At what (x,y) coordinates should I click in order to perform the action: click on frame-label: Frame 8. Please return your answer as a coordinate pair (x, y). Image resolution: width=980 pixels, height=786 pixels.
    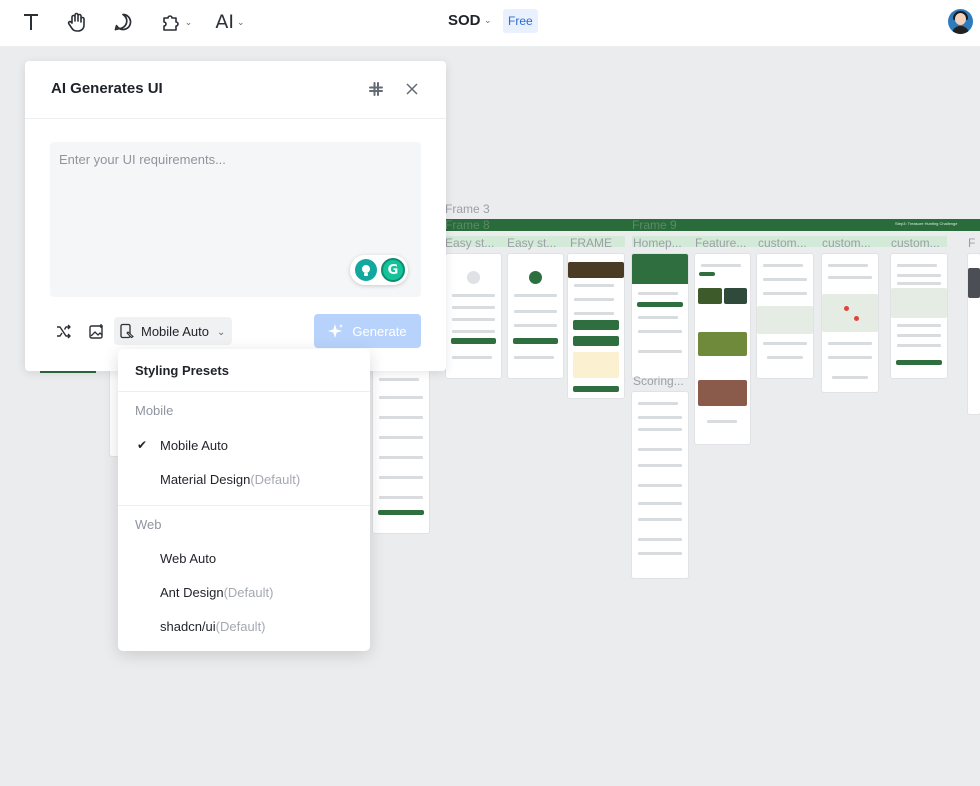
    Looking at the image, I should click on (467, 225).